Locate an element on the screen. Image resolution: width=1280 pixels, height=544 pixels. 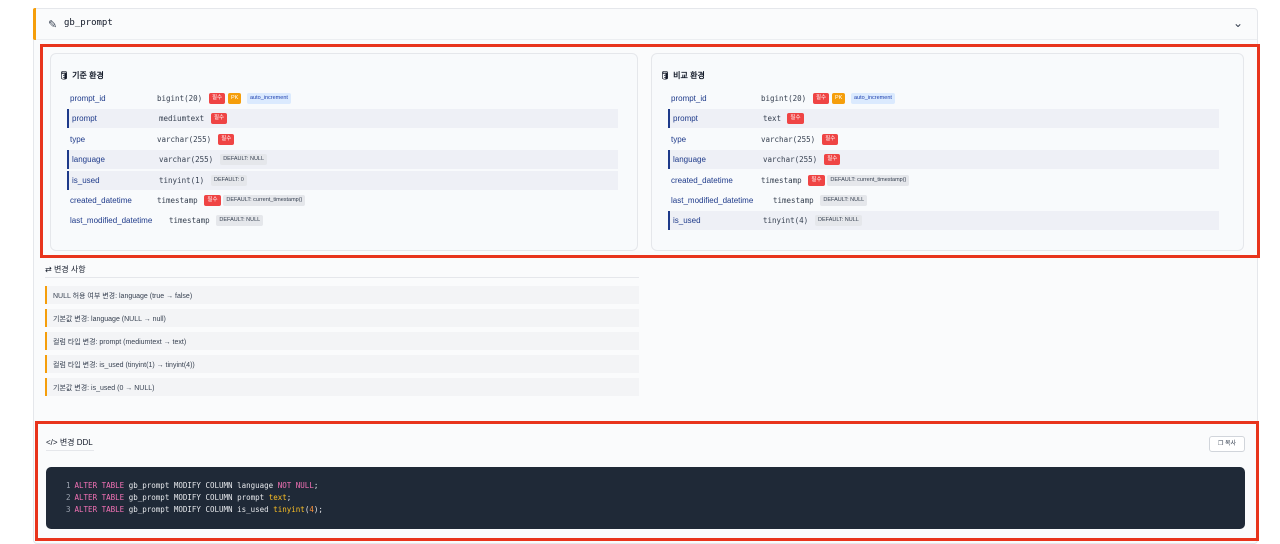
change-item: 기본값 변경: language (NULL → null) is located at coordinates (342, 318).